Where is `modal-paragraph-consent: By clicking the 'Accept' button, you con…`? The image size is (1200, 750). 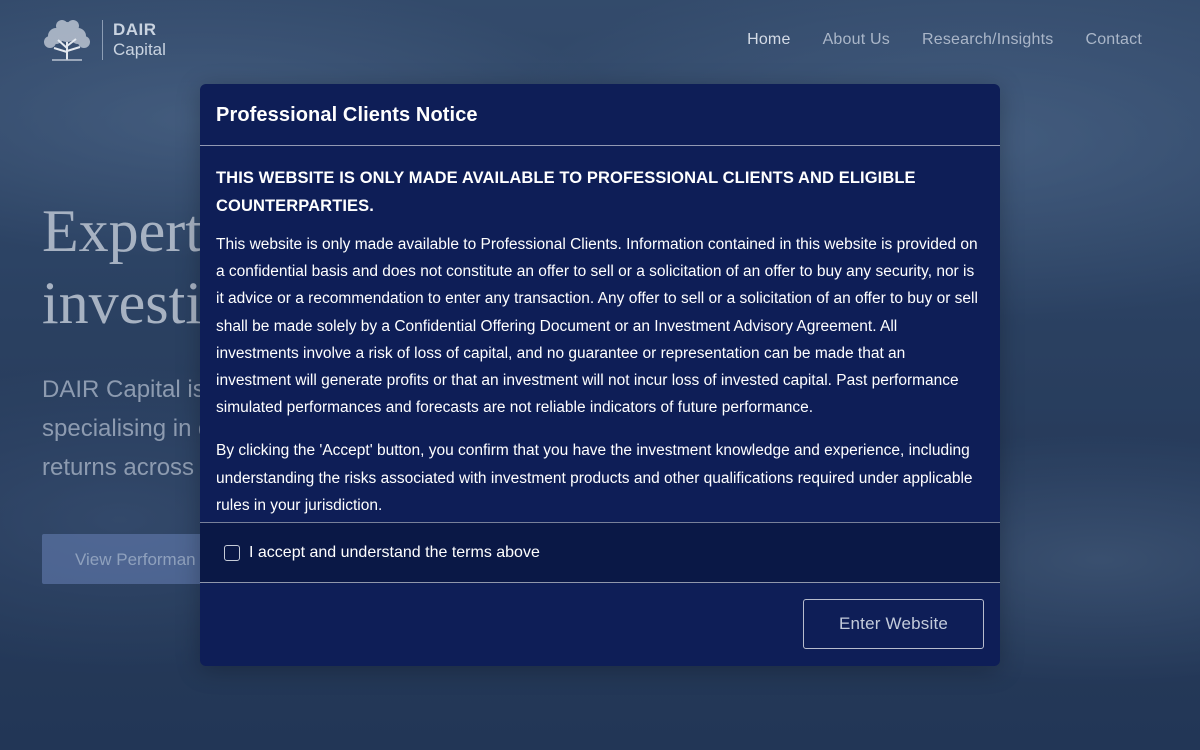
modal-paragraph-consent: By clicking the 'Accept' button, you con… is located at coordinates (594, 478).